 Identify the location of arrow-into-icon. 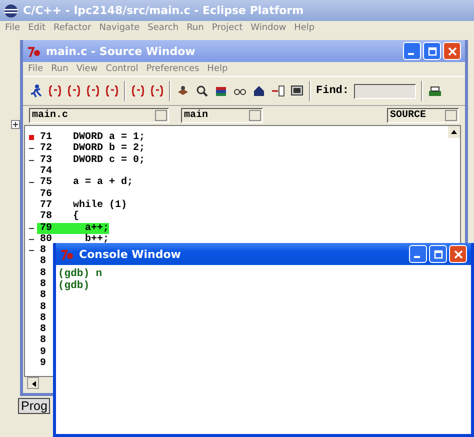
(278, 91).